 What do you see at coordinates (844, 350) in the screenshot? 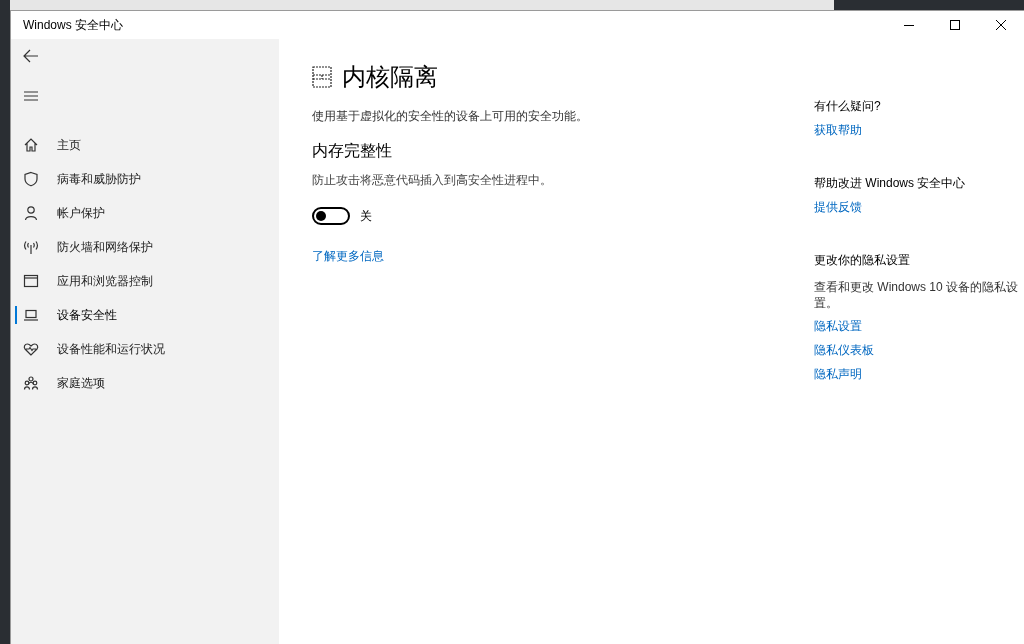
I see `aside-link: 隐私仪表板` at bounding box center [844, 350].